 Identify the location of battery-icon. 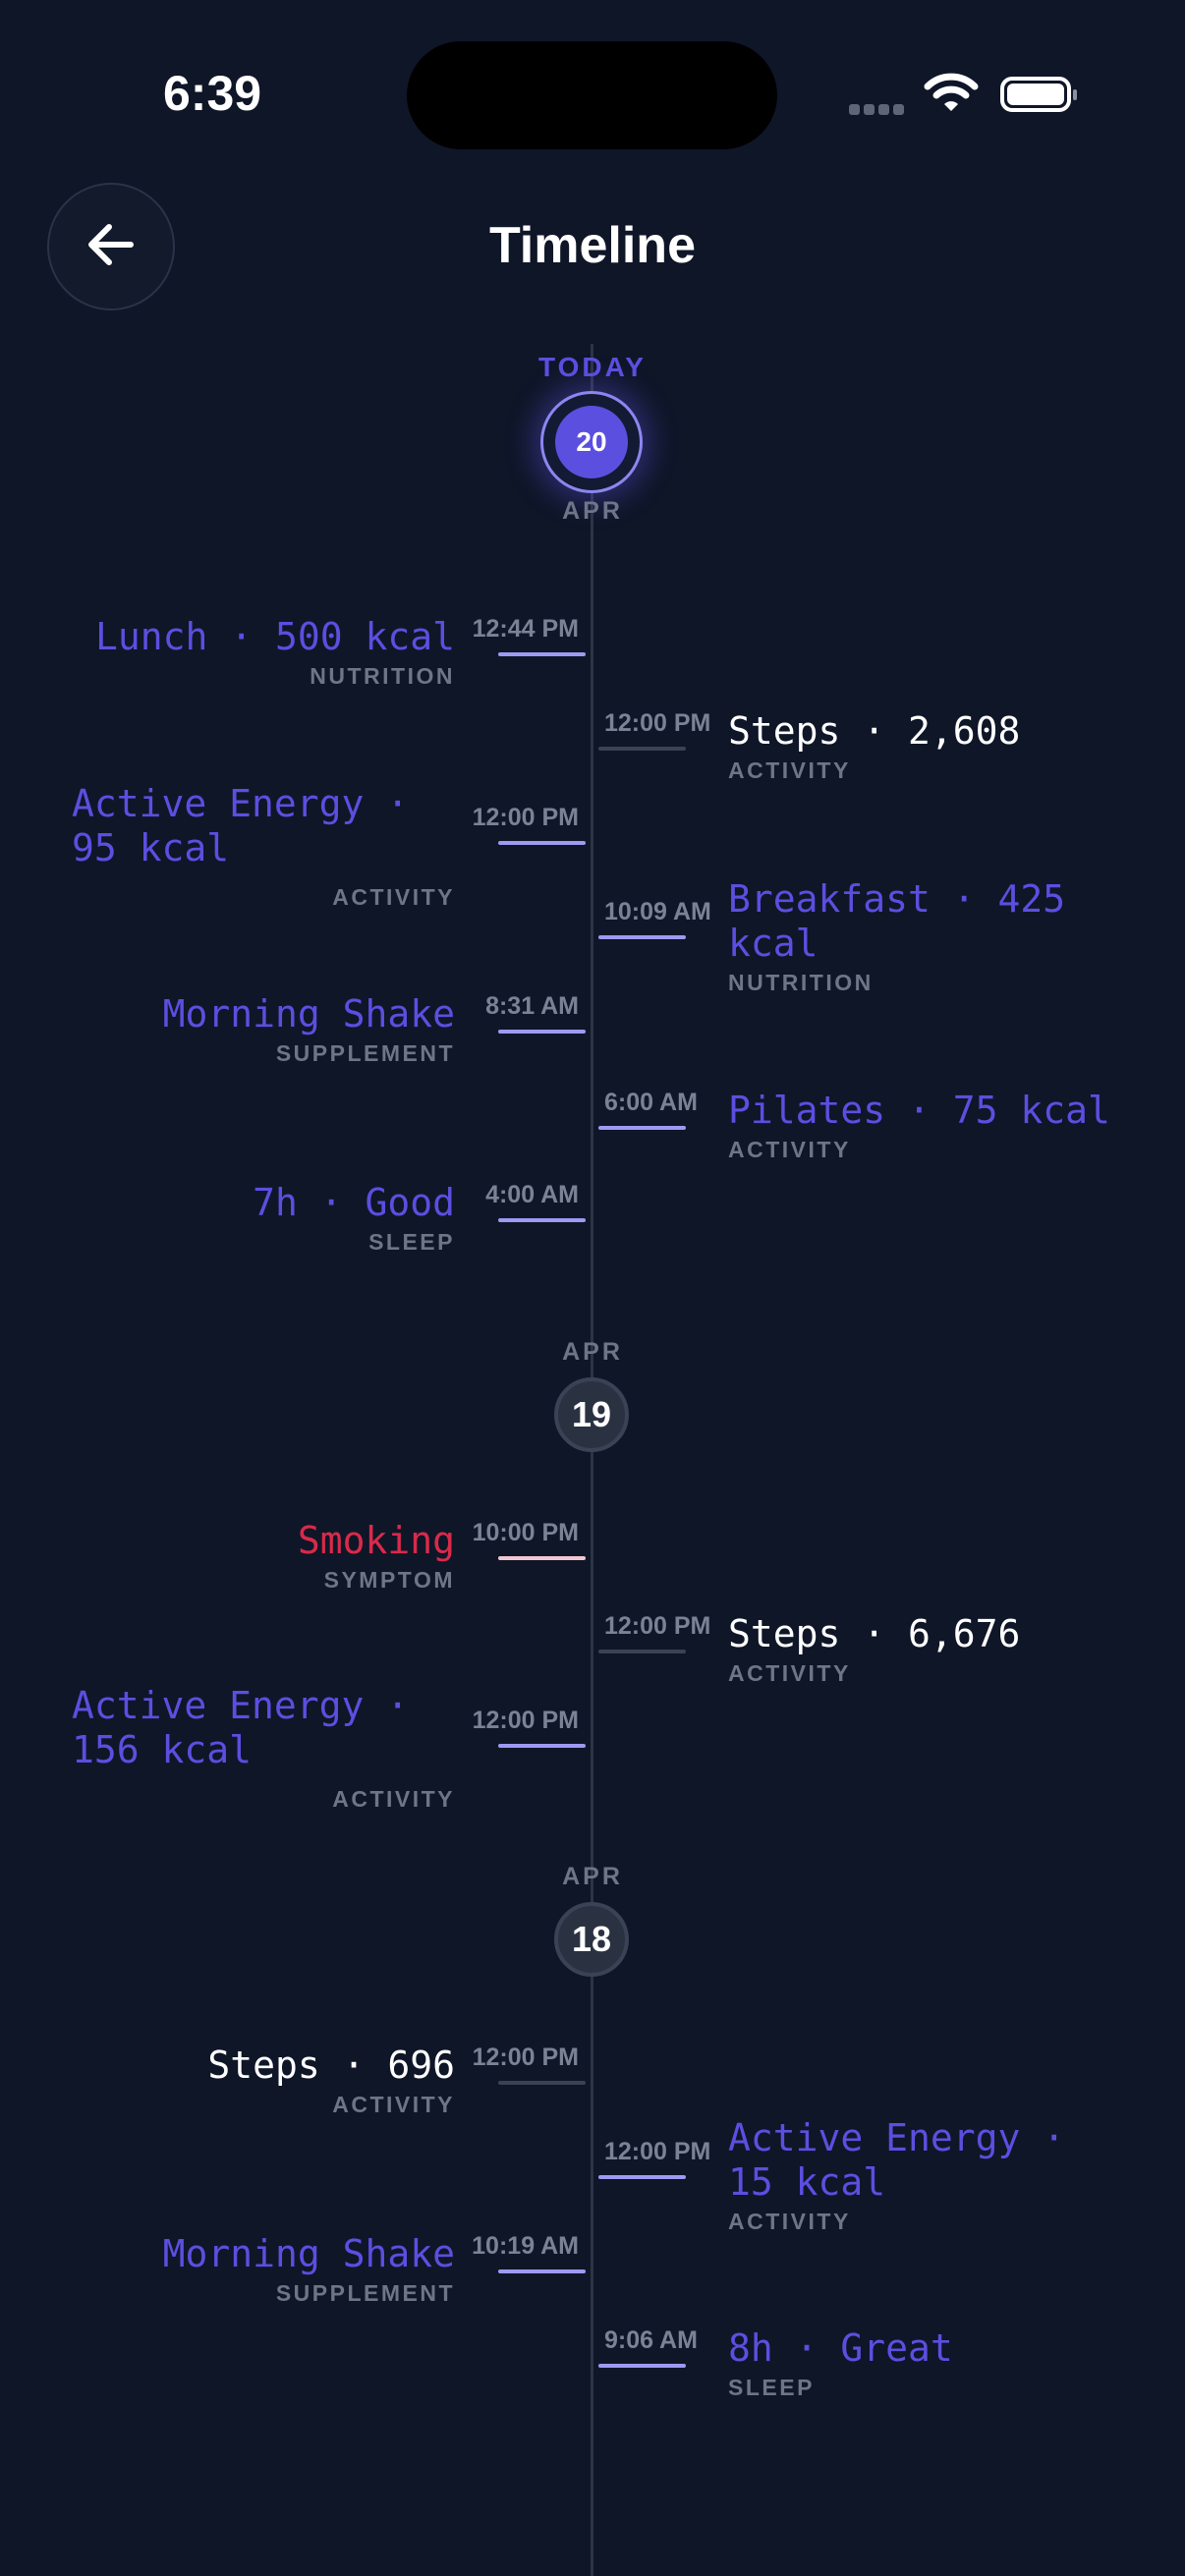
(1038, 94).